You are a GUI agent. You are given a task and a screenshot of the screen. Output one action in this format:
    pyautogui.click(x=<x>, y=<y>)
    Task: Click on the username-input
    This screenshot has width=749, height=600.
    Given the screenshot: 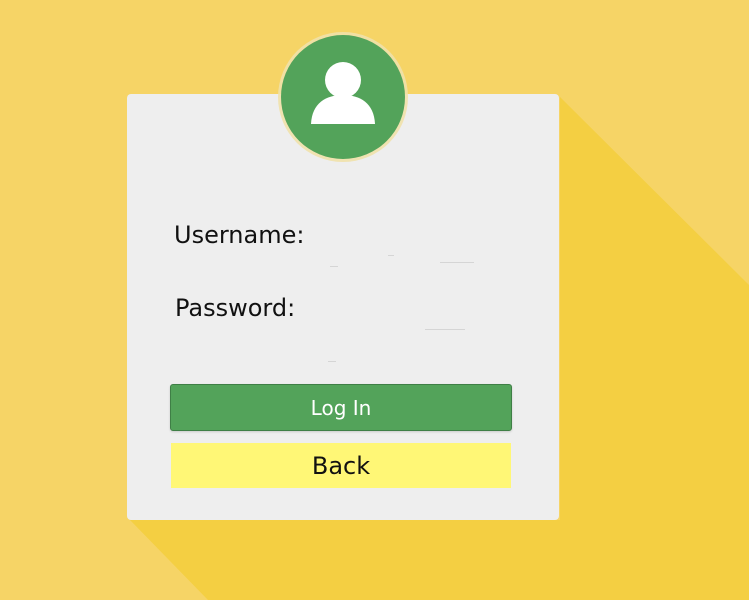 What is the action you would take?
    pyautogui.click(x=405, y=241)
    